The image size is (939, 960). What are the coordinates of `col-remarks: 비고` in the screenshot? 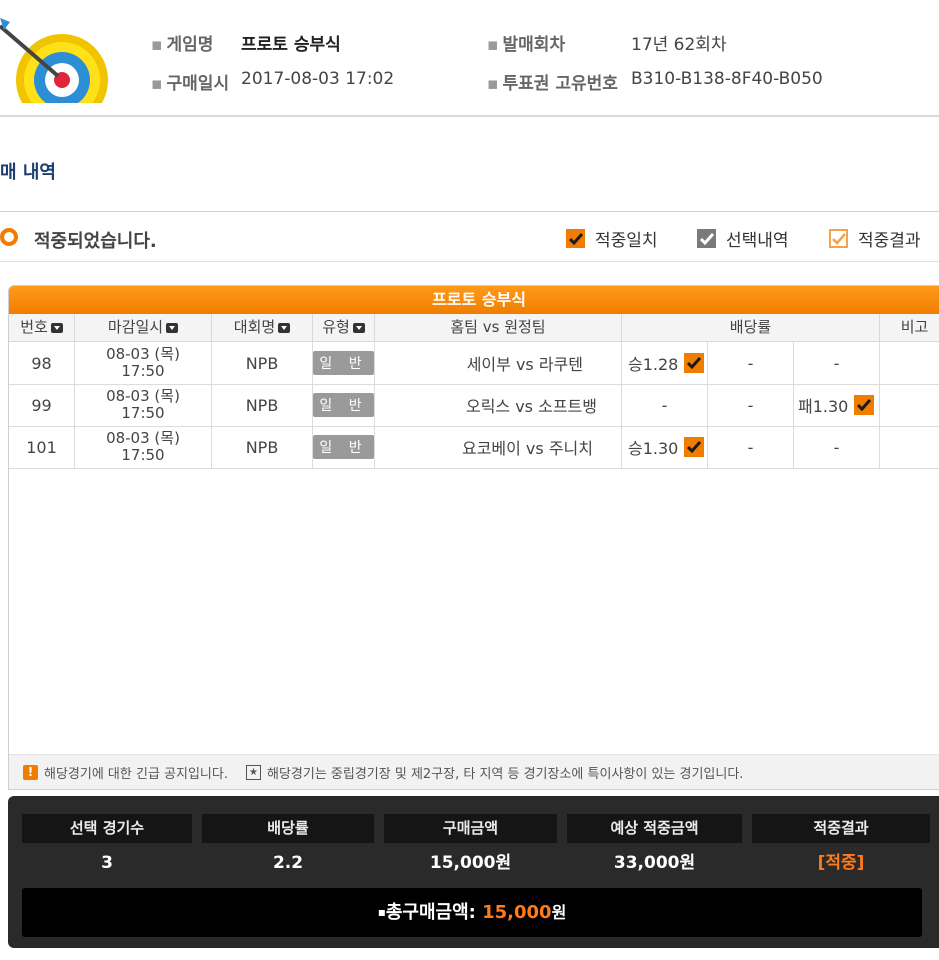 It's located at (914, 327).